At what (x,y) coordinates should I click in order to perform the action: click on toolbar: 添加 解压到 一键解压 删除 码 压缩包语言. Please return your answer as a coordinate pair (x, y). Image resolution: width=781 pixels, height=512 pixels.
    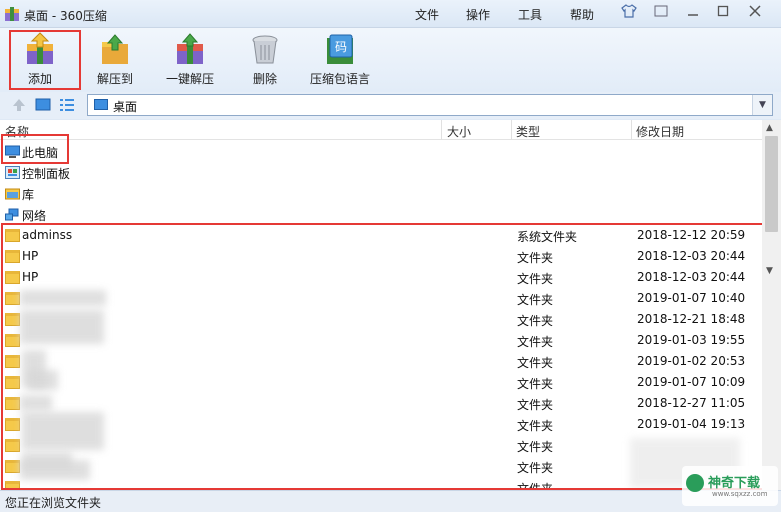
    Looking at the image, I should click on (390, 60).